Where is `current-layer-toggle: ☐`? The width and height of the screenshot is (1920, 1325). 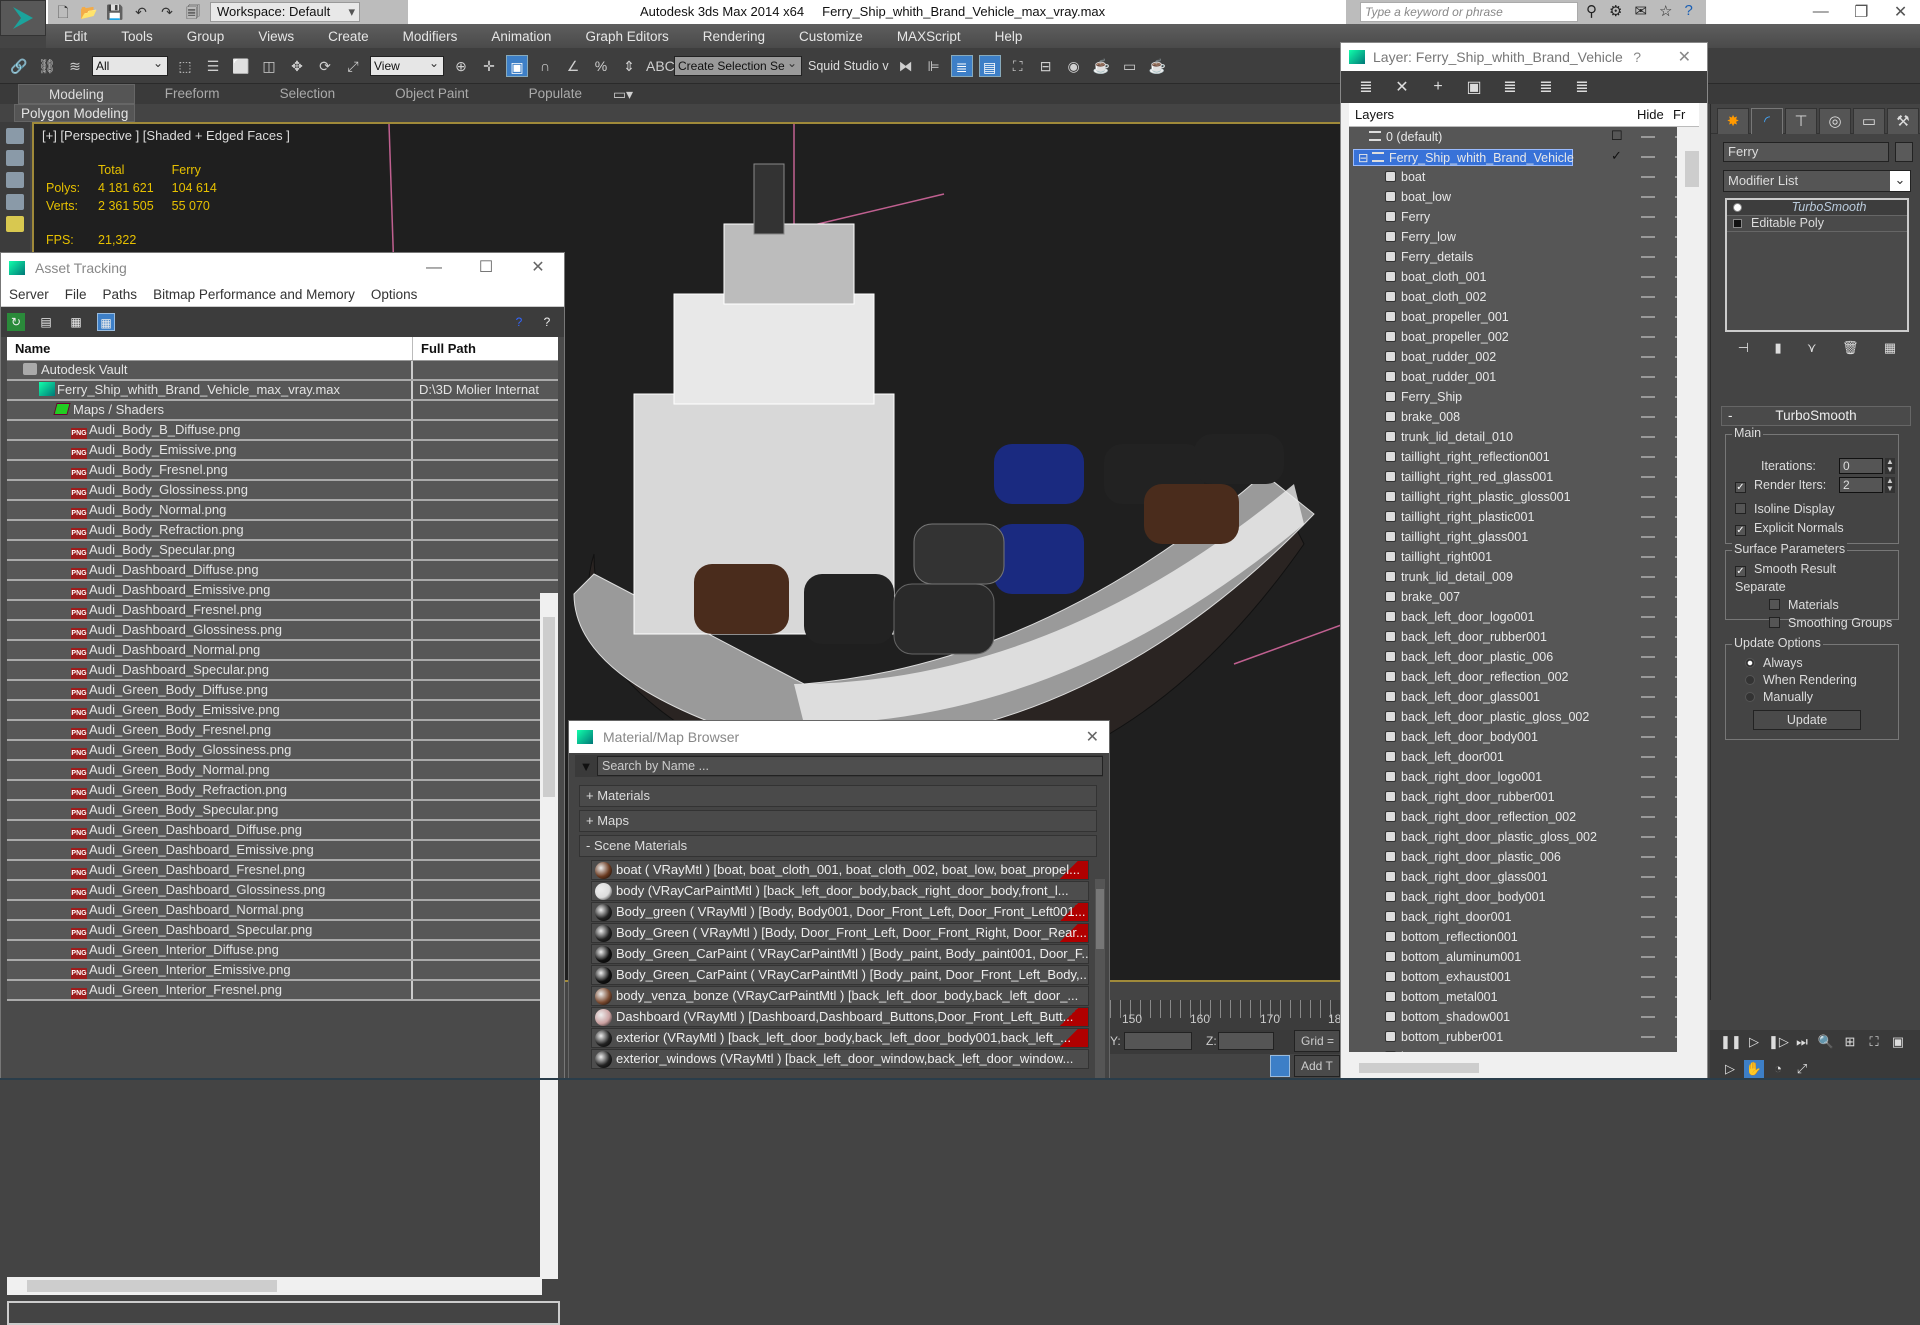
current-layer-toggle: ☐ is located at coordinates (1617, 136).